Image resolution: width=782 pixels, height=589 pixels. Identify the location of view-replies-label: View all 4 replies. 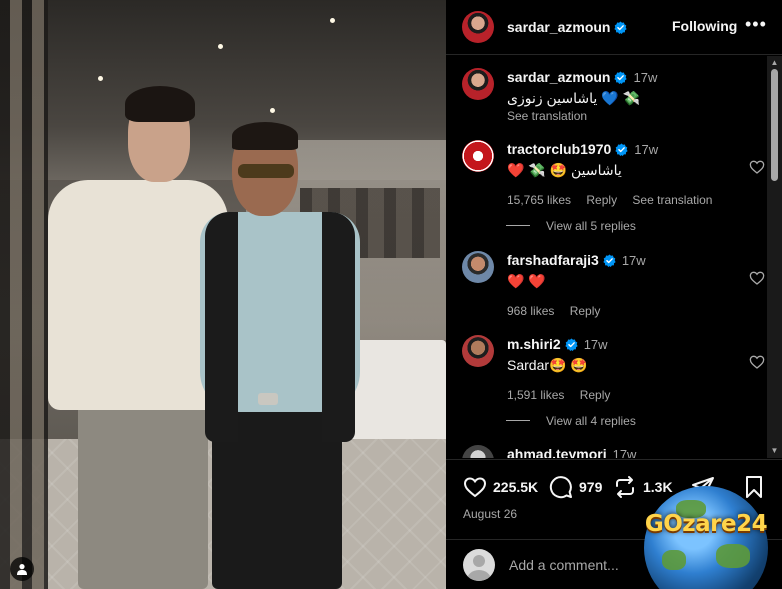
(591, 421).